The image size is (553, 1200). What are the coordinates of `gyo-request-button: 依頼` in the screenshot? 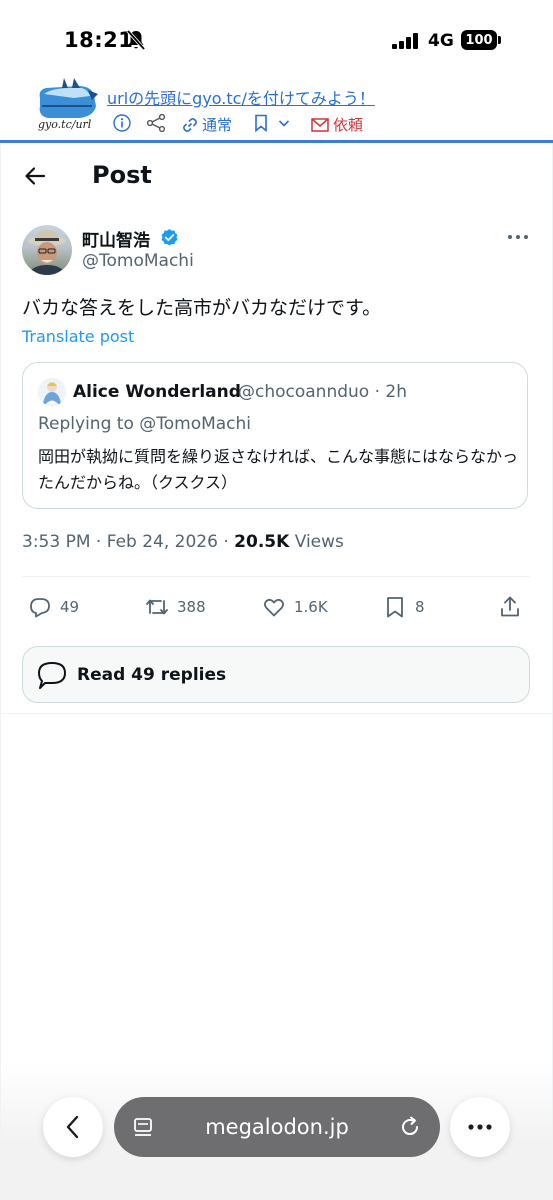 It's located at (337, 124).